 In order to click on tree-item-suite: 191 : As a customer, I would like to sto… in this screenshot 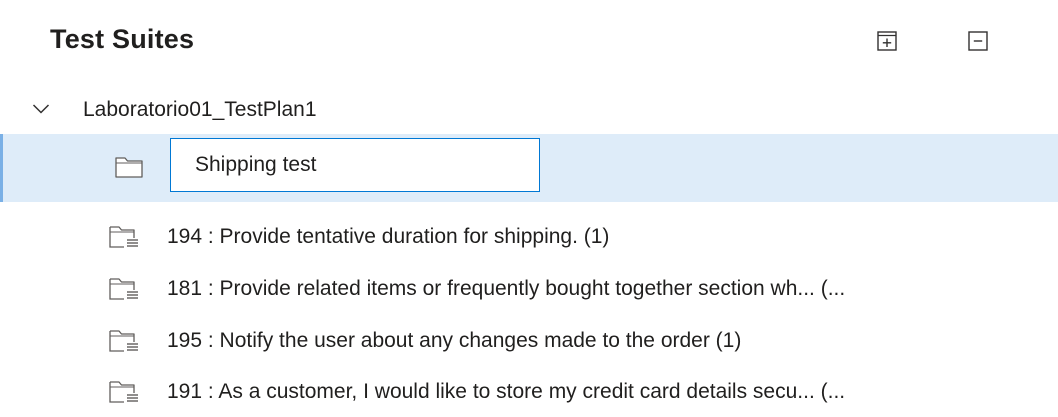, I will do `click(529, 392)`.